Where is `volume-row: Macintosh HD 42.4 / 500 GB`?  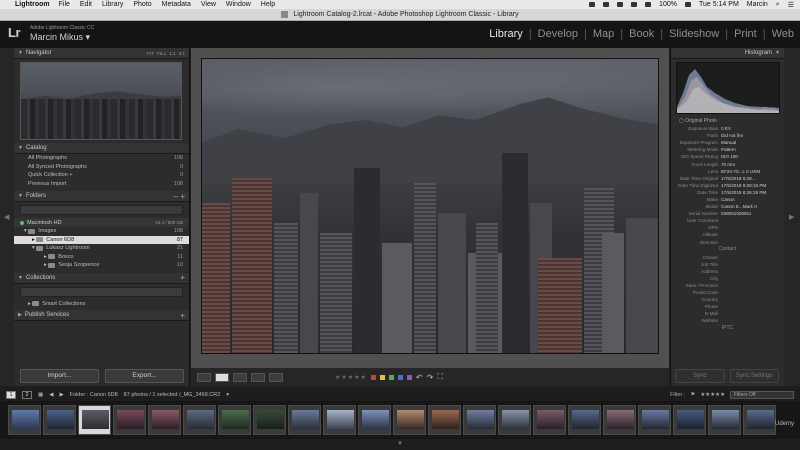 volume-row: Macintosh HD 42.4 / 500 GB is located at coordinates (101, 222).